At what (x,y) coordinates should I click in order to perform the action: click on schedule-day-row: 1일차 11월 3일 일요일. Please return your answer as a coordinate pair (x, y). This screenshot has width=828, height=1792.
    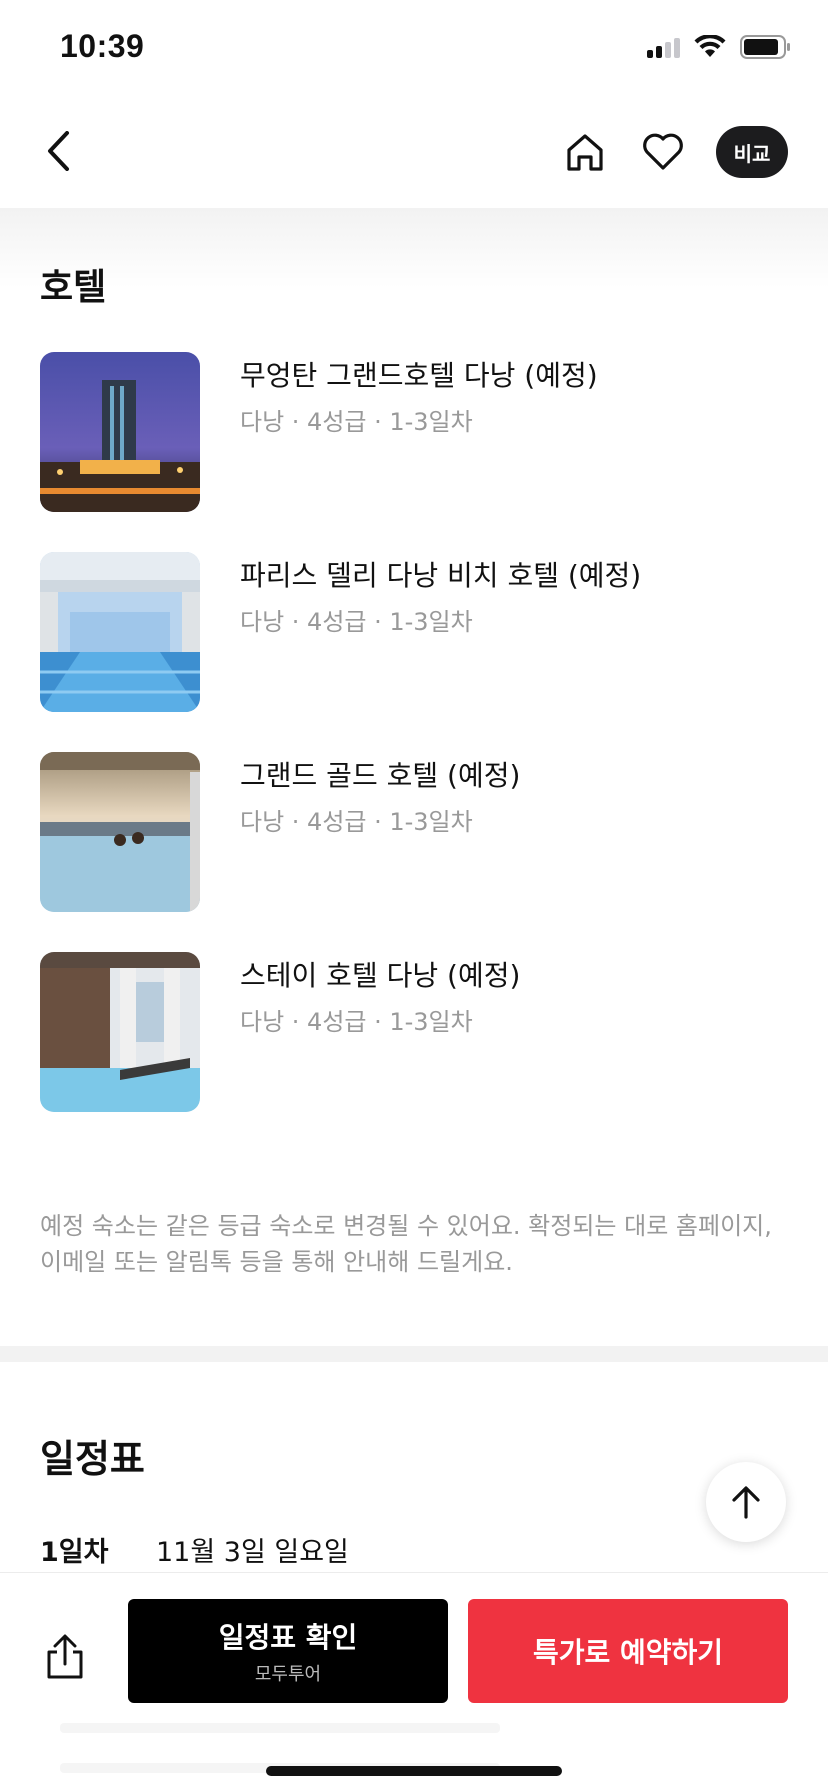
    Looking at the image, I should click on (194, 1549).